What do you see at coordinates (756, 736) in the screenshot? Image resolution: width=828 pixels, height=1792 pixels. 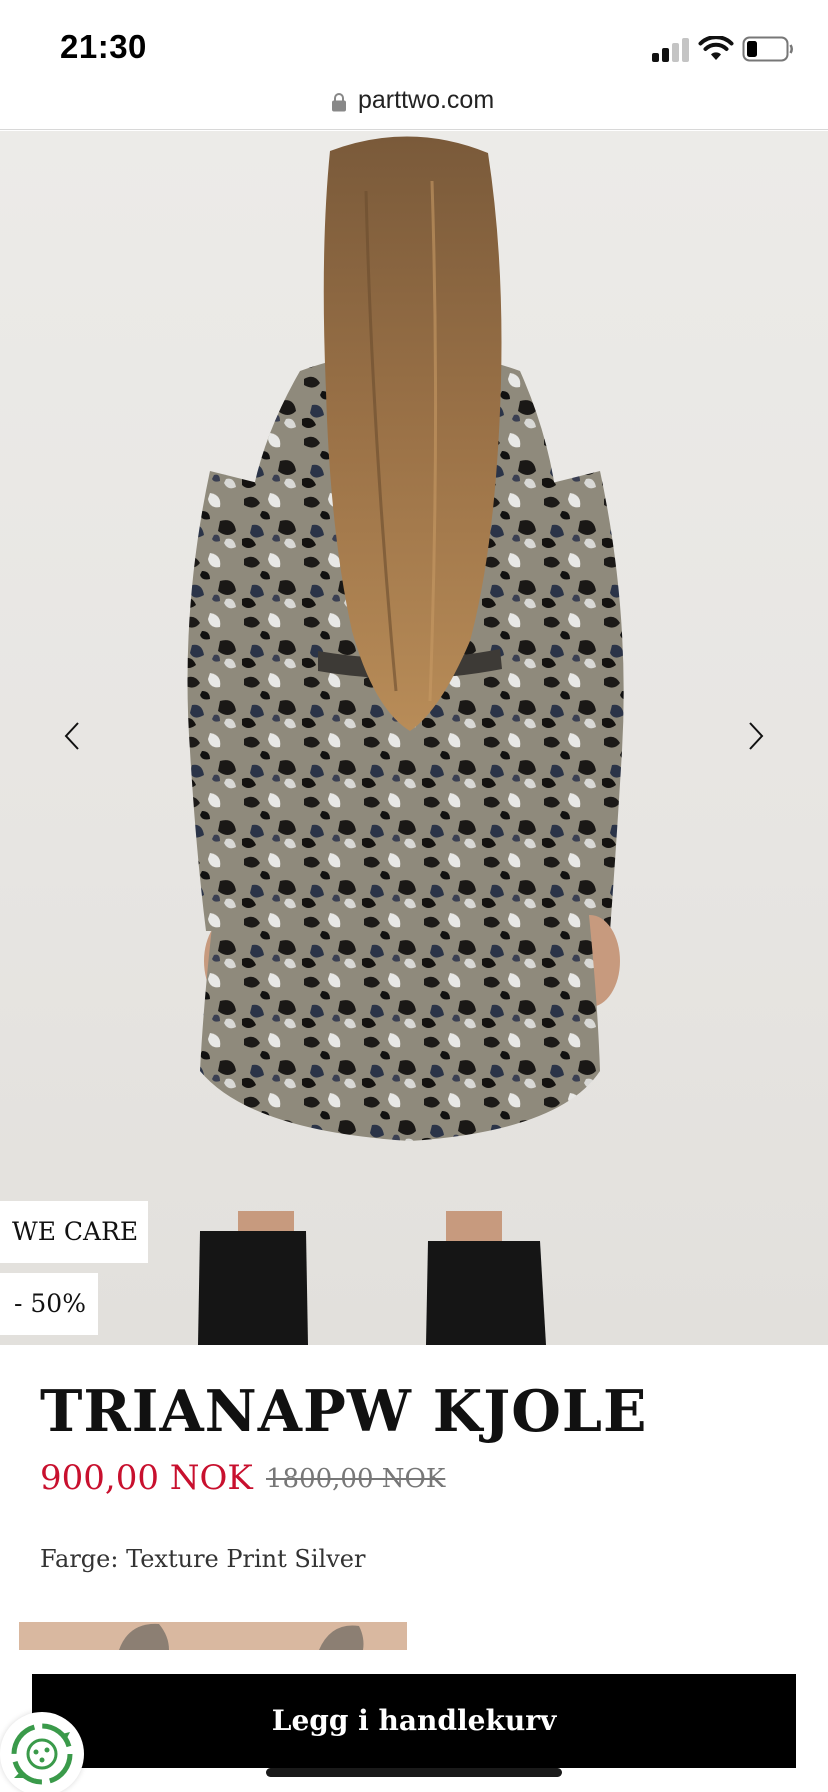 I see `chevron-right-icon` at bounding box center [756, 736].